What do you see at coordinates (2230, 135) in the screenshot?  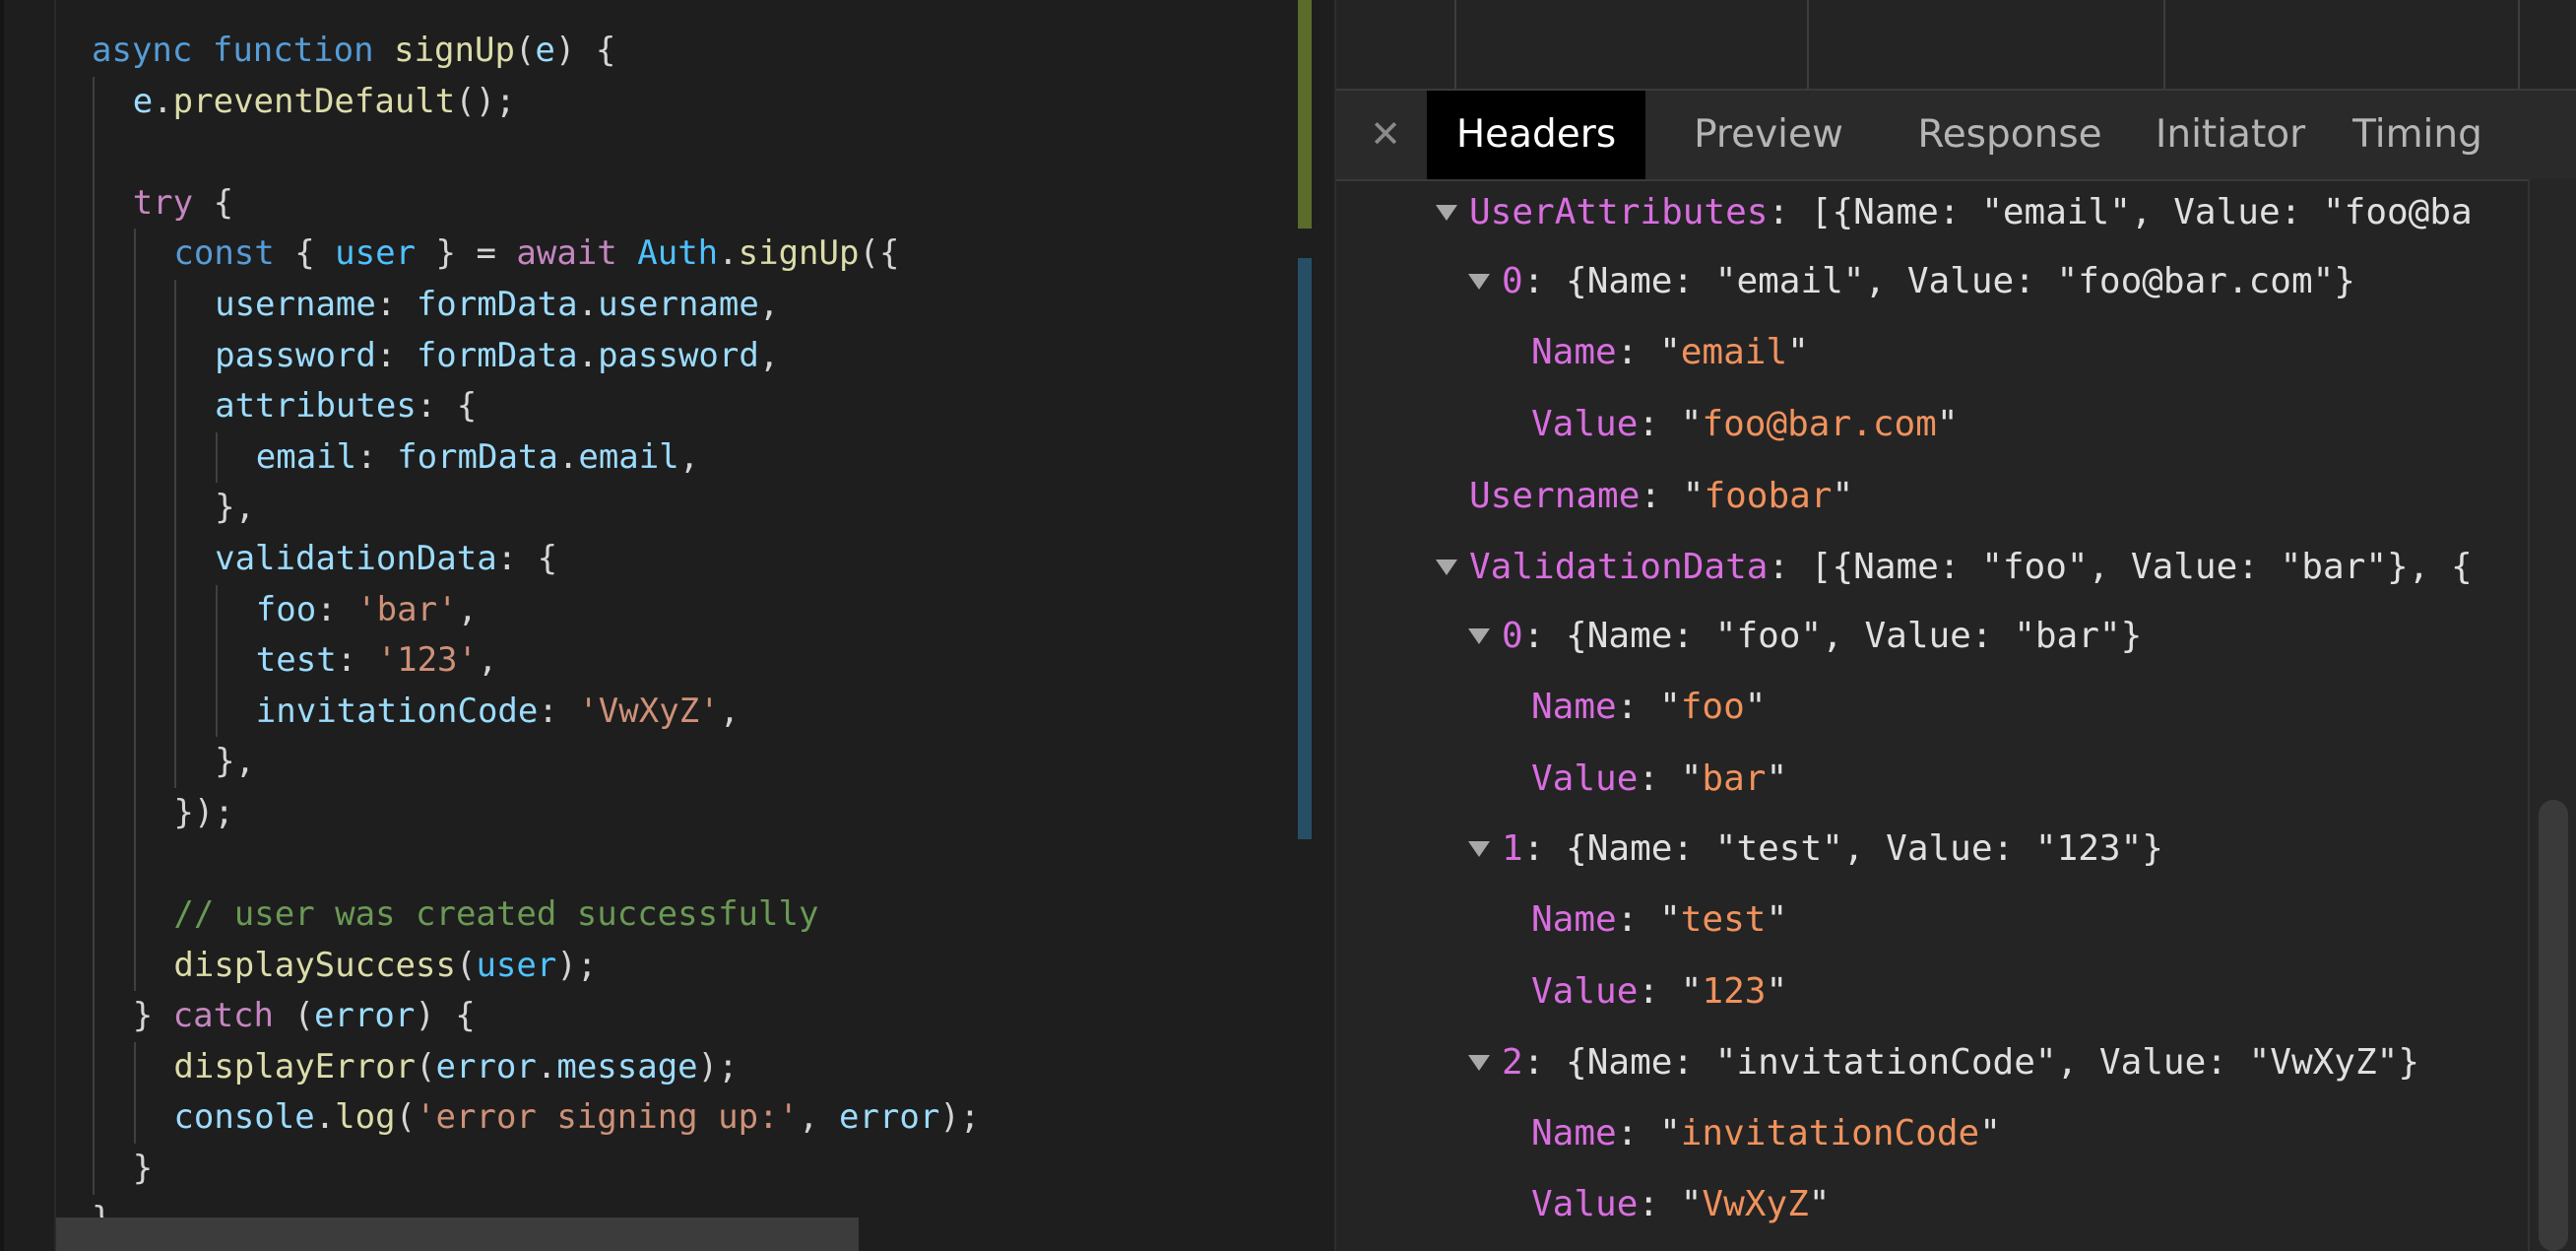 I see `tab-initiator: Initiator` at bounding box center [2230, 135].